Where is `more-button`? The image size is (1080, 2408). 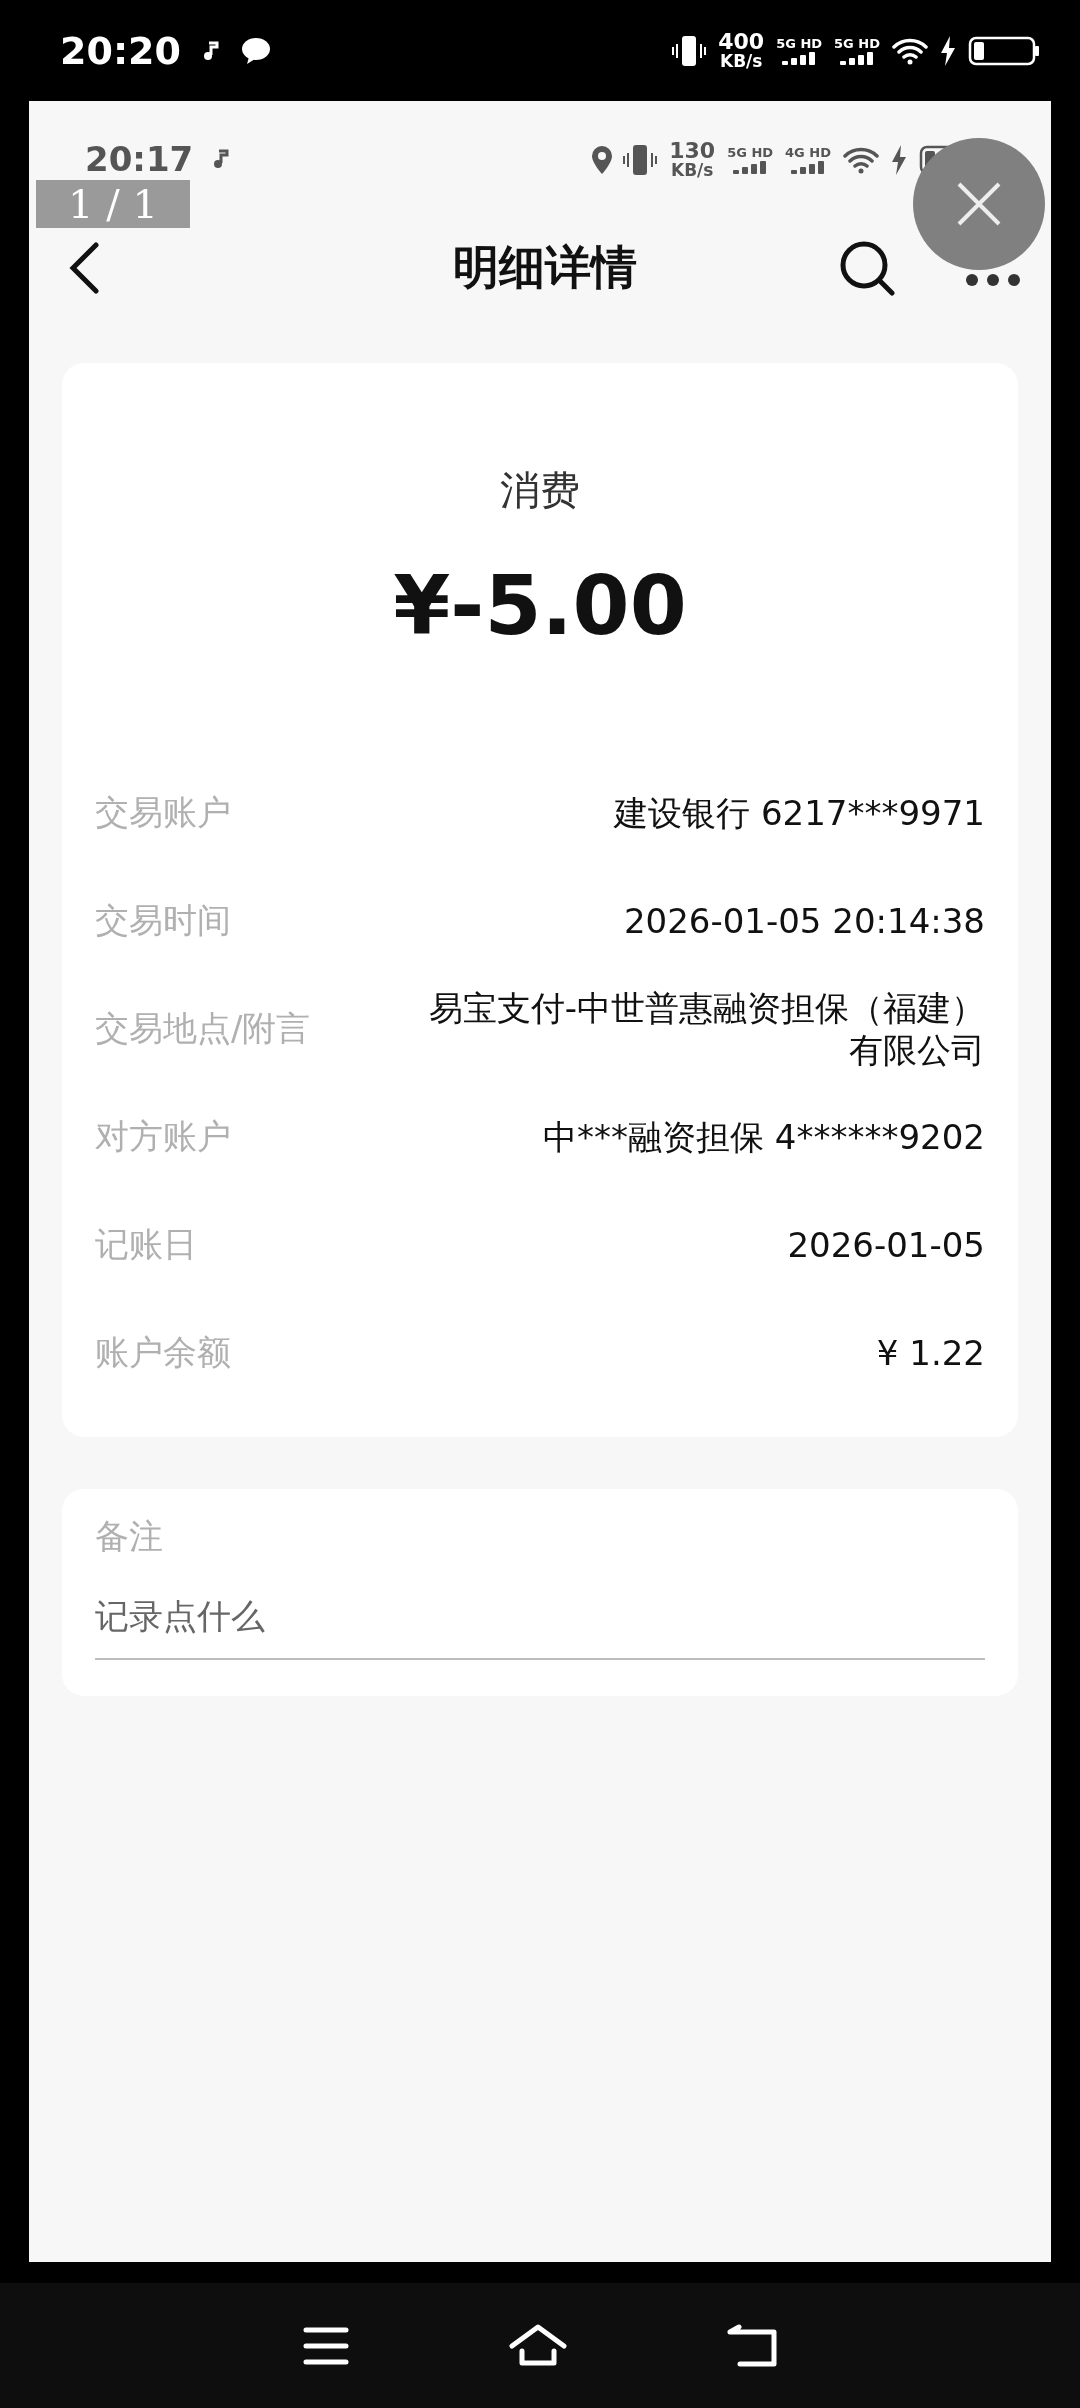 more-button is located at coordinates (993, 280).